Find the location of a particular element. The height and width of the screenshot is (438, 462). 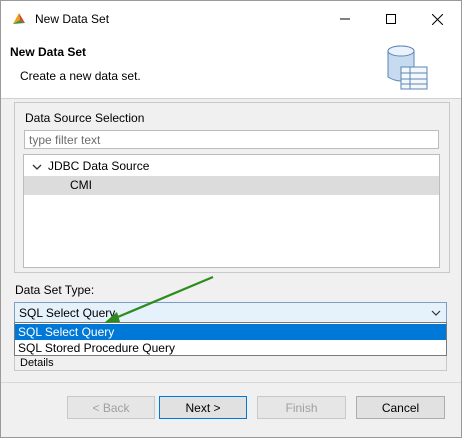

tree-item-cmi: CMI is located at coordinates (231, 185).